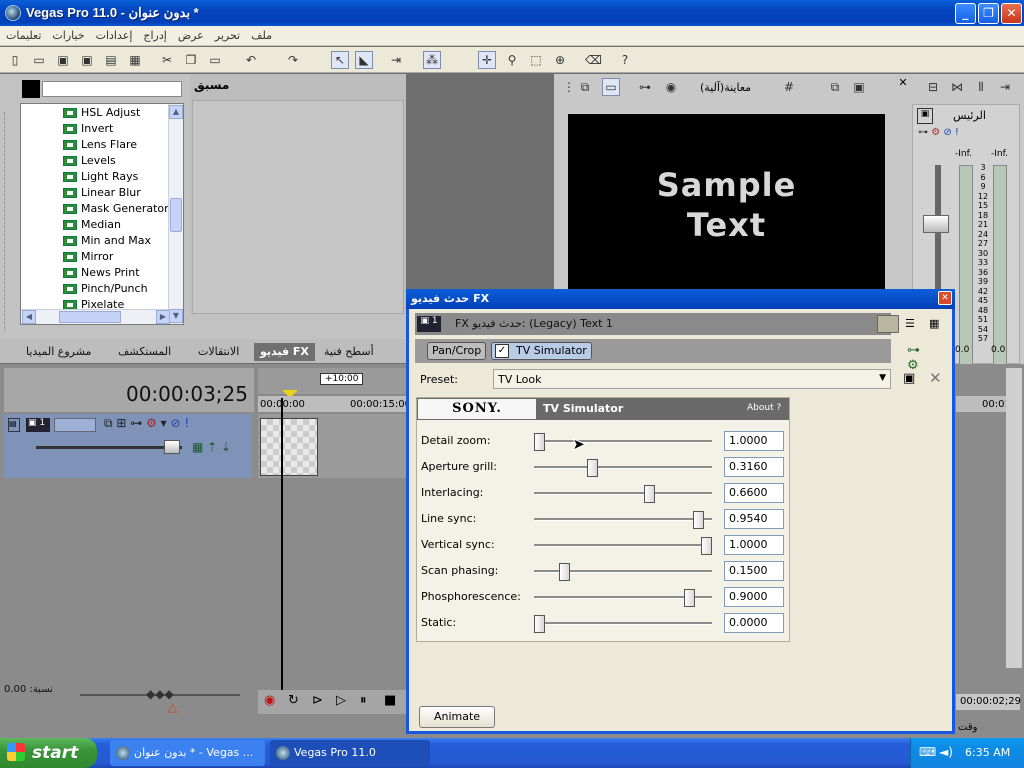 Image resolution: width=1024 pixels, height=768 pixels. What do you see at coordinates (396, 60) in the screenshot?
I see `snapping-icon: ⇥` at bounding box center [396, 60].